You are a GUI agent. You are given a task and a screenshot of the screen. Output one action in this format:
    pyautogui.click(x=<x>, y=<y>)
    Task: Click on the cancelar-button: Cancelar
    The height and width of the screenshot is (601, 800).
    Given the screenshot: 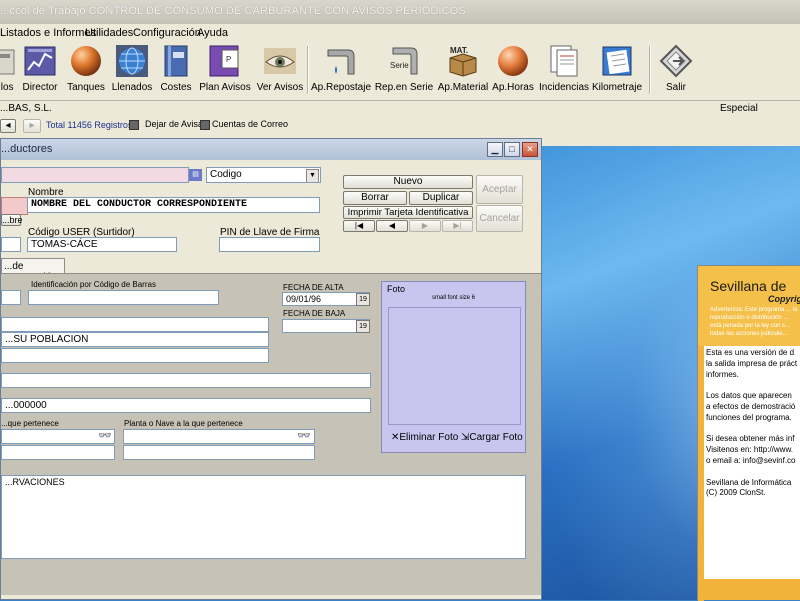 What is the action you would take?
    pyautogui.click(x=499, y=218)
    